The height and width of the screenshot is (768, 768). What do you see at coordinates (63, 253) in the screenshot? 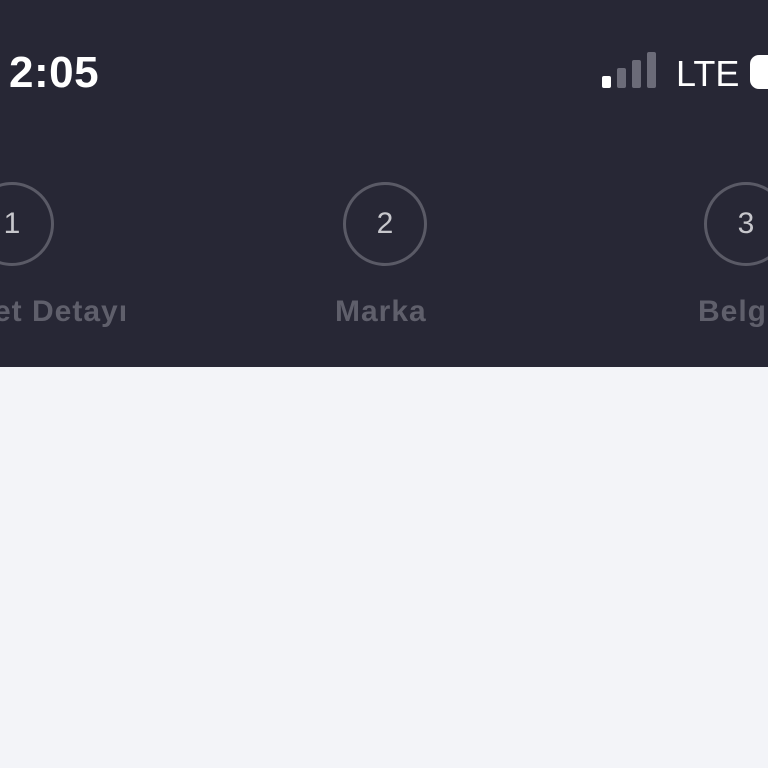
I see `step-1: 1 et Detayı` at bounding box center [63, 253].